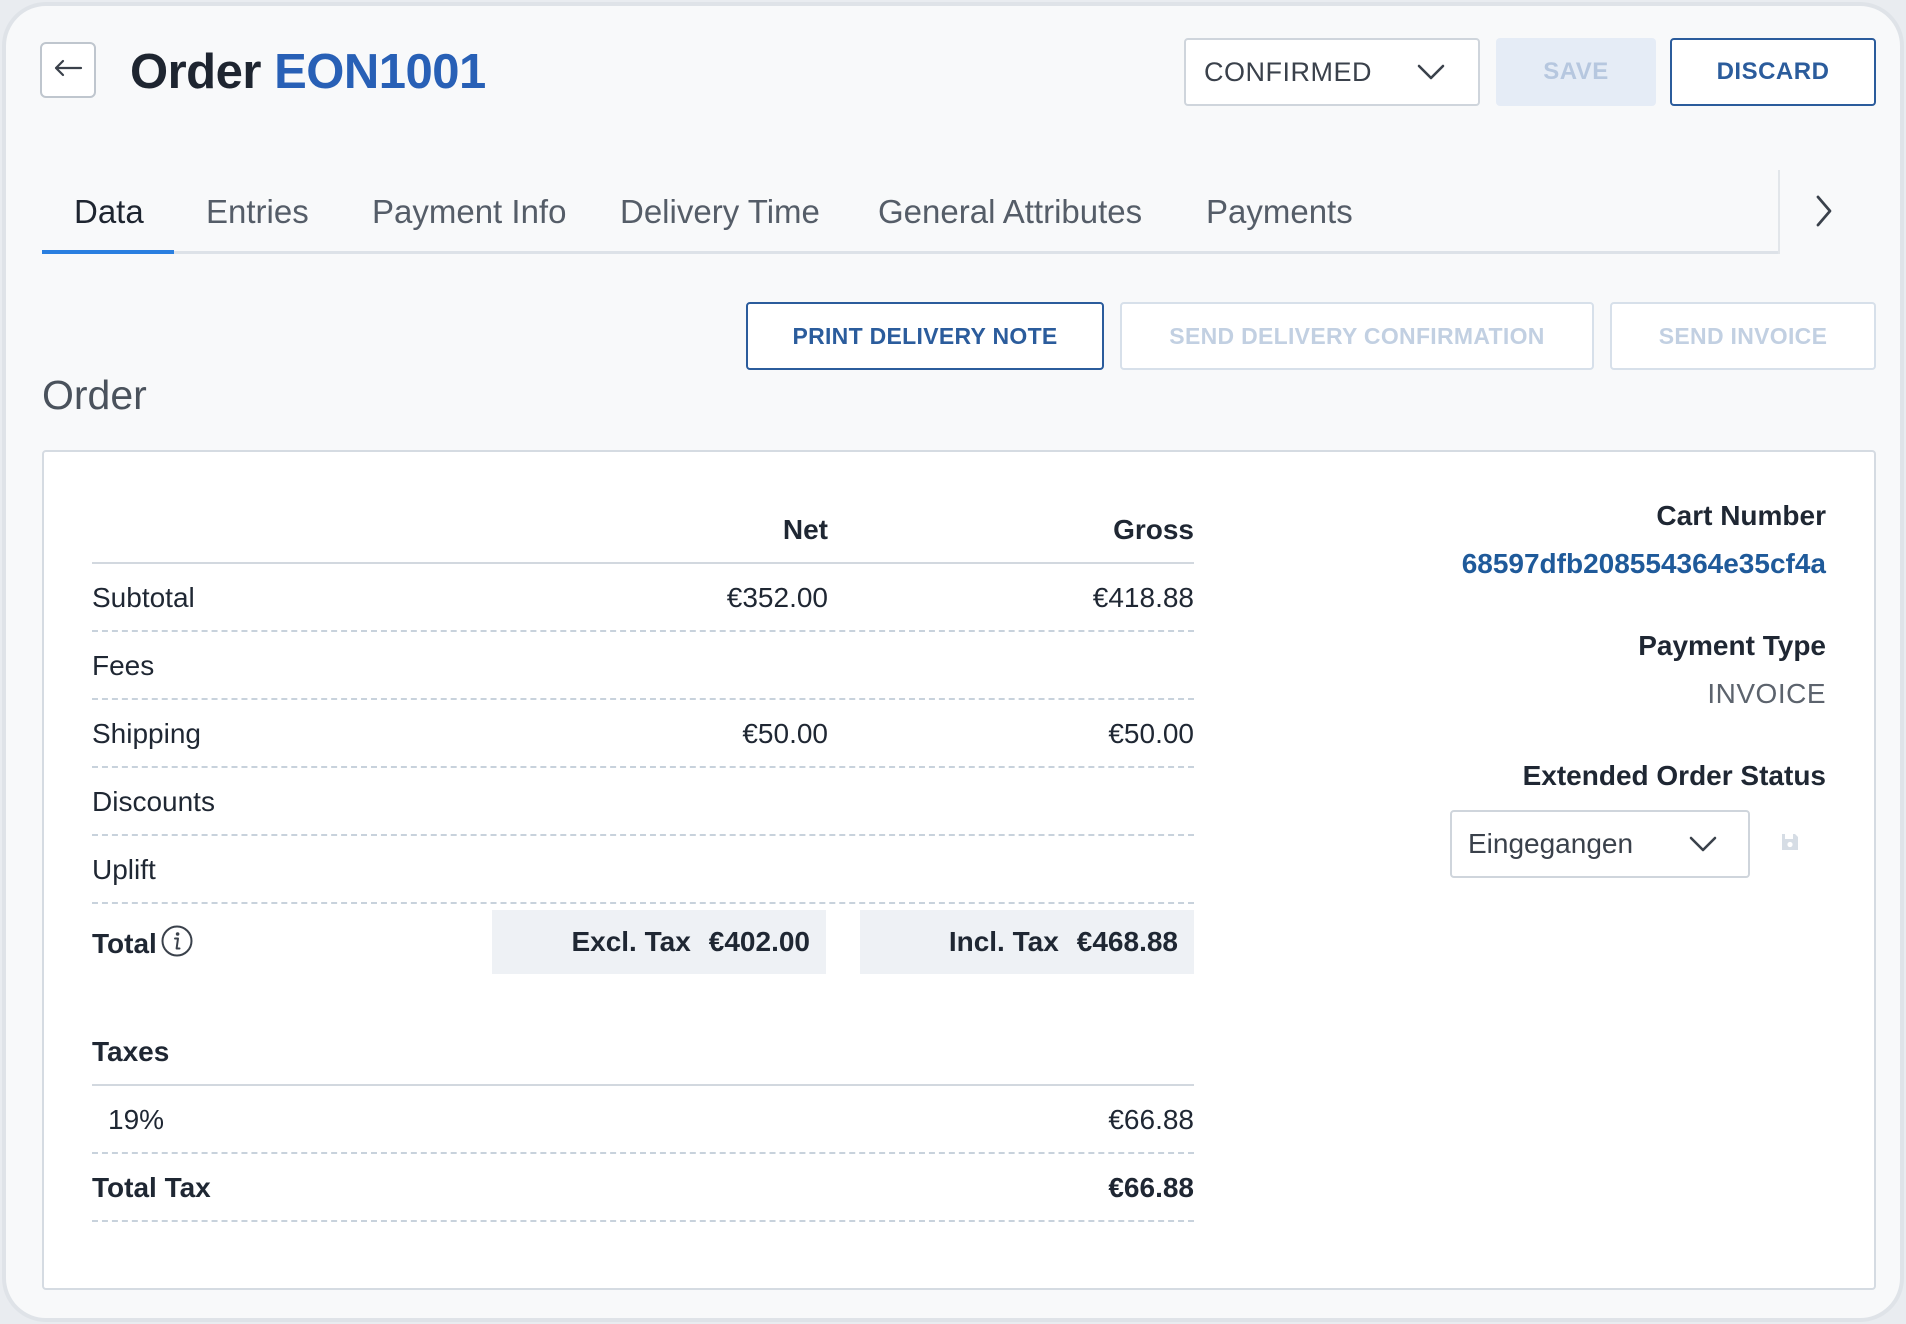  Describe the element at coordinates (1357, 336) in the screenshot. I see `send-delivery-confirmation-button: SEND DELIVERY CONFIRMATION` at that location.